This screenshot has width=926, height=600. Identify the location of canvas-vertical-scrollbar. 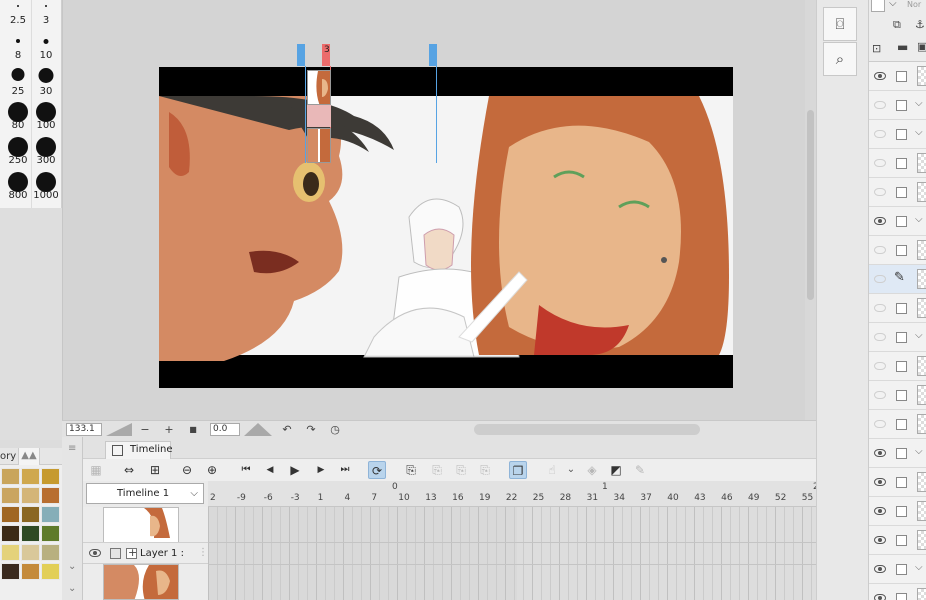
(810, 210).